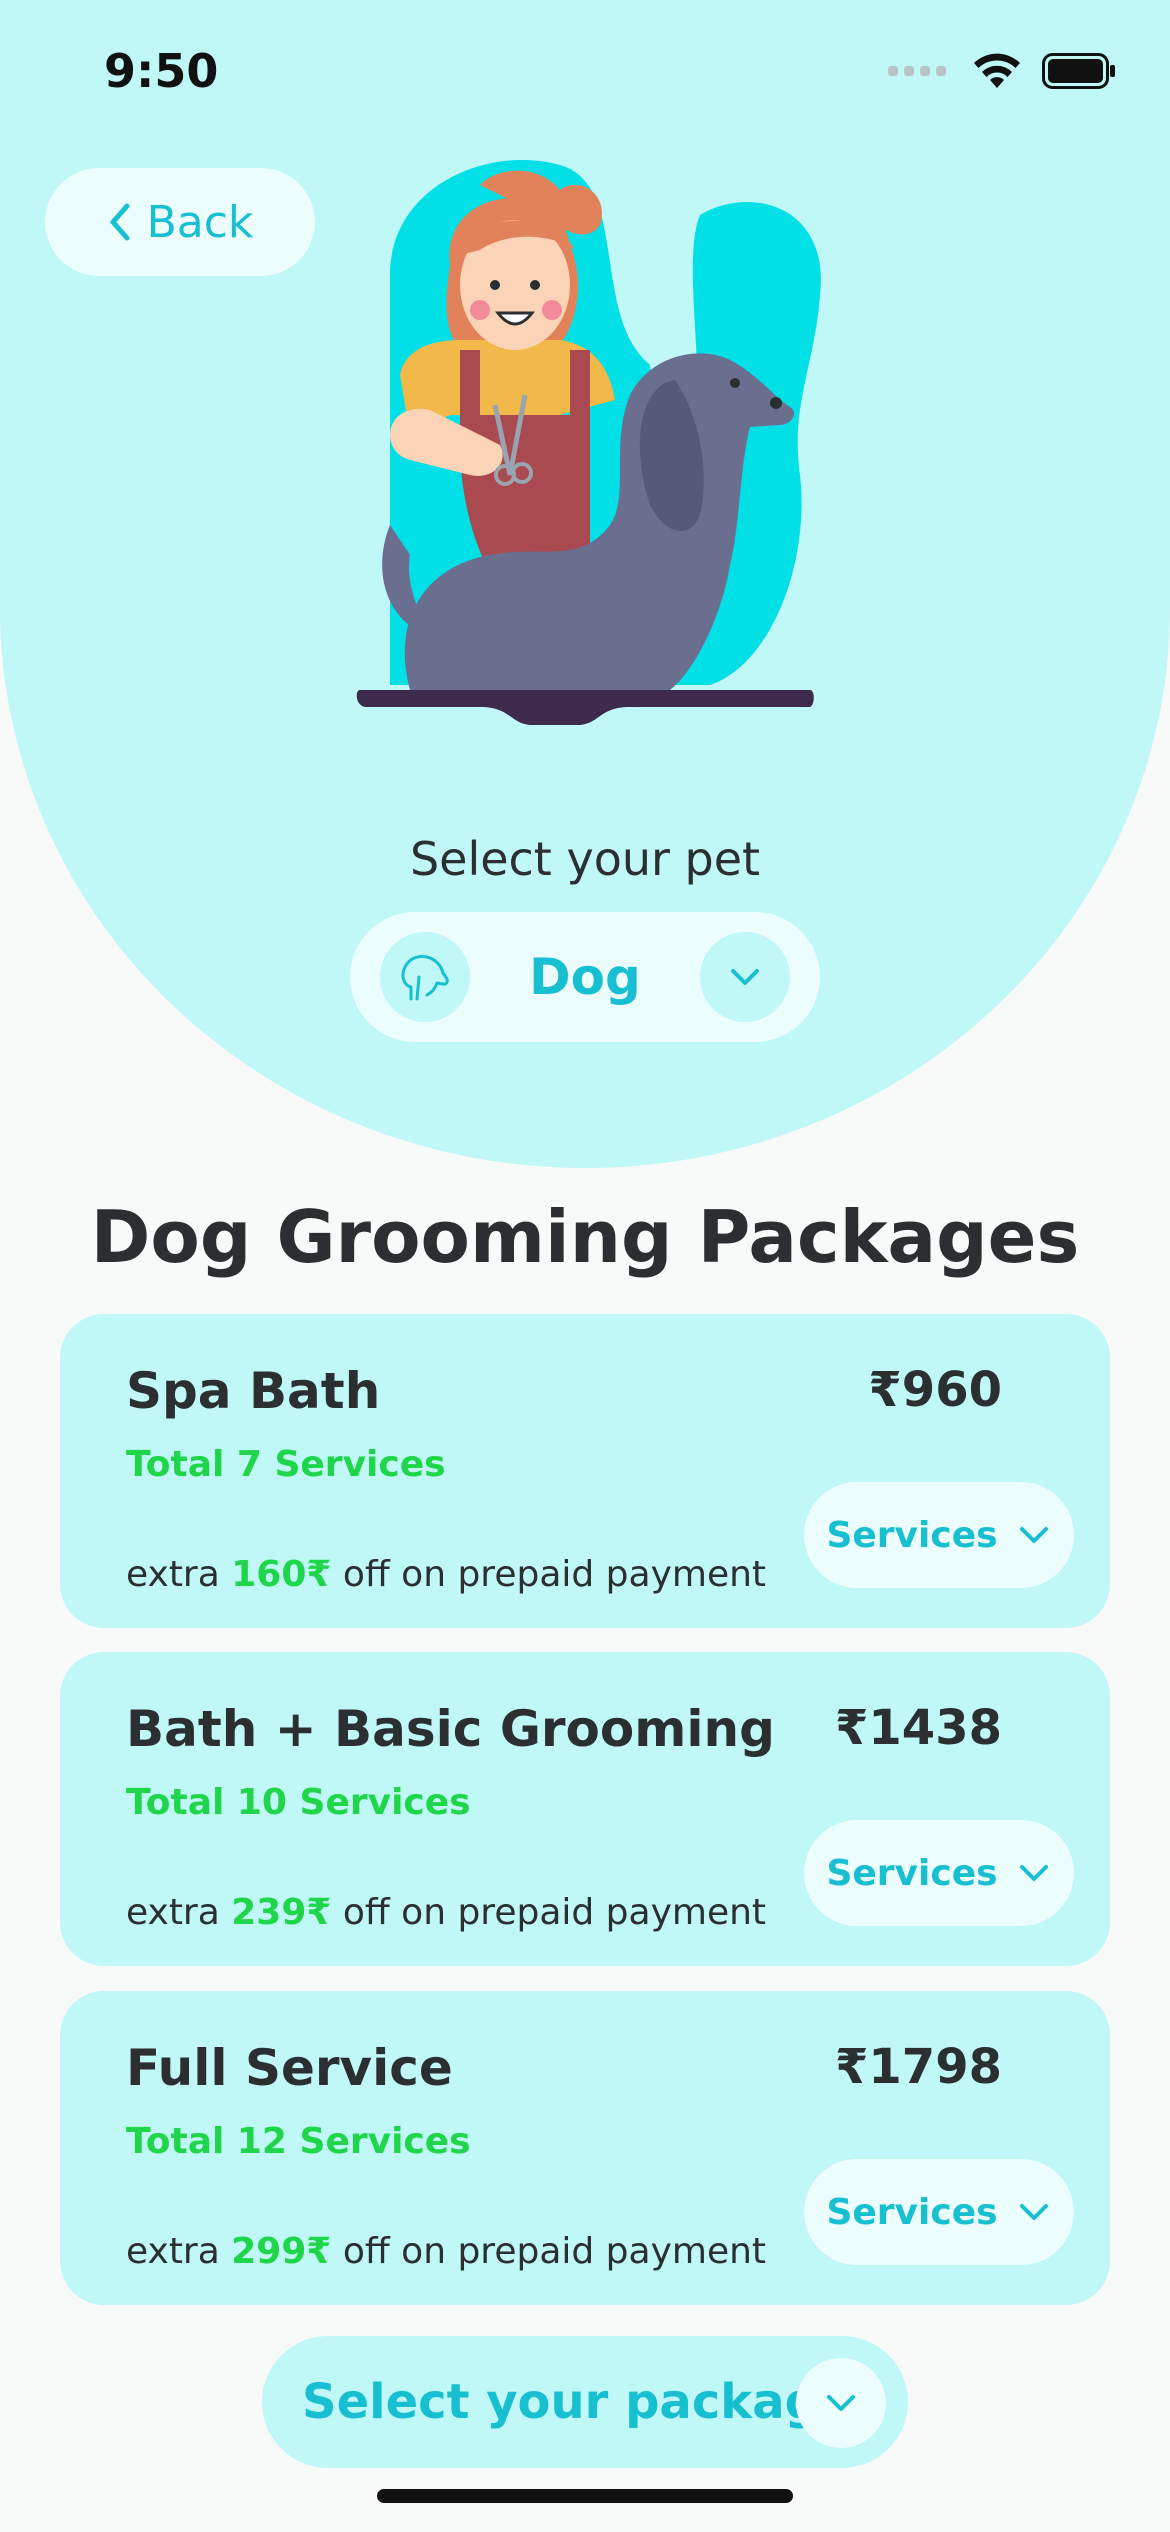 The image size is (1170, 2532). What do you see at coordinates (585, 1237) in the screenshot?
I see `section-title: Dog Grooming Packages` at bounding box center [585, 1237].